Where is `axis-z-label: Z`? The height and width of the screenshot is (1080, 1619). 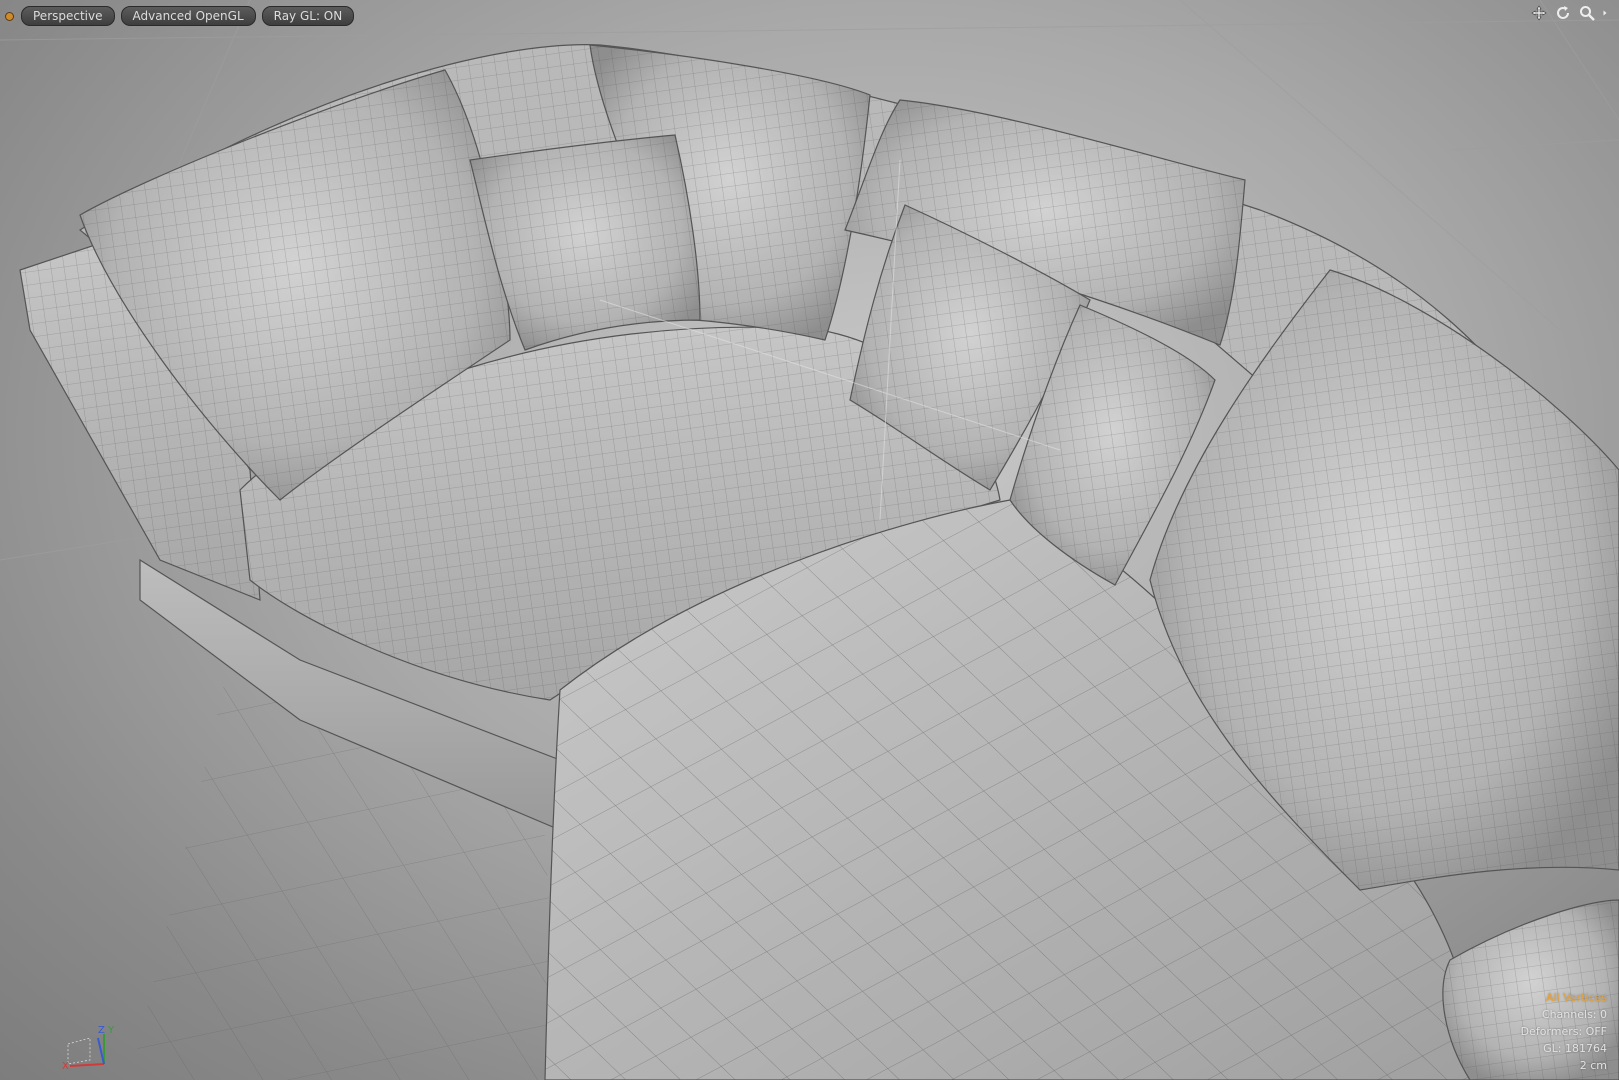 axis-z-label: Z is located at coordinates (101, 1030).